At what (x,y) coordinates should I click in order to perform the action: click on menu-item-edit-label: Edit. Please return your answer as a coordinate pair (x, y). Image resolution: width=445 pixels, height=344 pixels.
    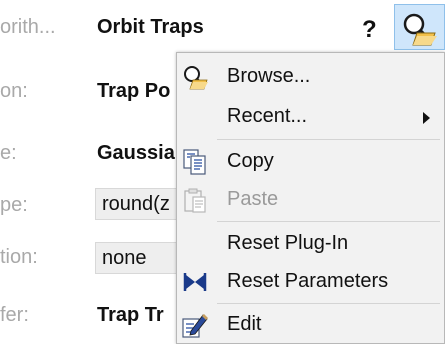
    Looking at the image, I should click on (244, 324).